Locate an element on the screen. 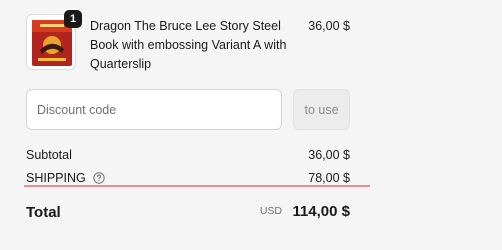 The image size is (502, 250). subtotal-value: 36,00 $ is located at coordinates (329, 155).